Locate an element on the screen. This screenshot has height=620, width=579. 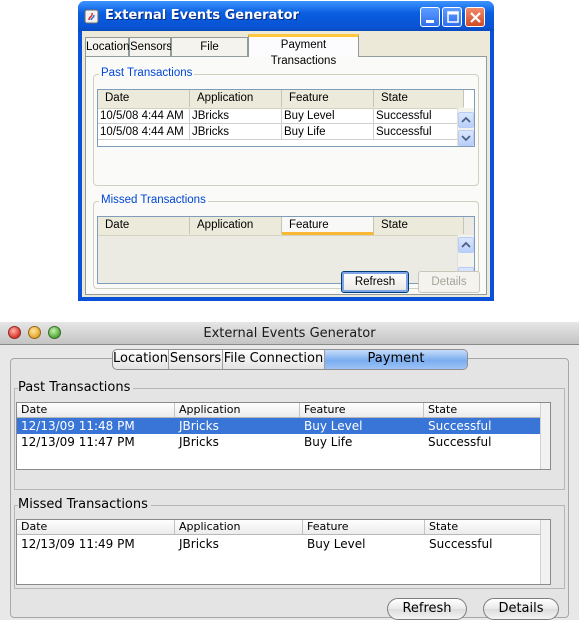
cell-date: 12/13/09 11:47 PM is located at coordinates (78, 442).